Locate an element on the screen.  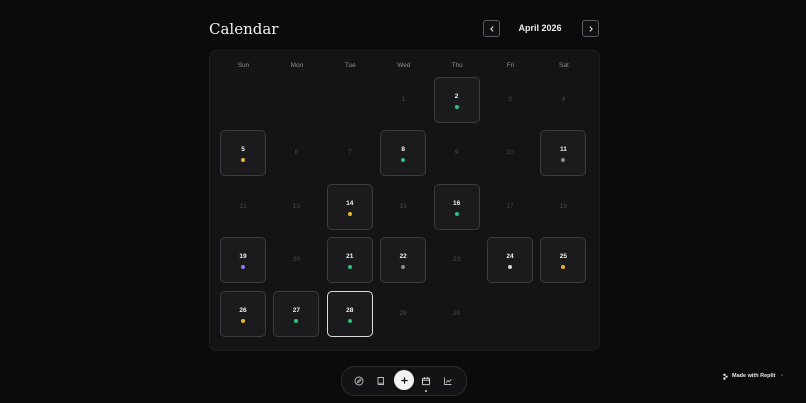
calendar-day: 13 is located at coordinates (296, 207).